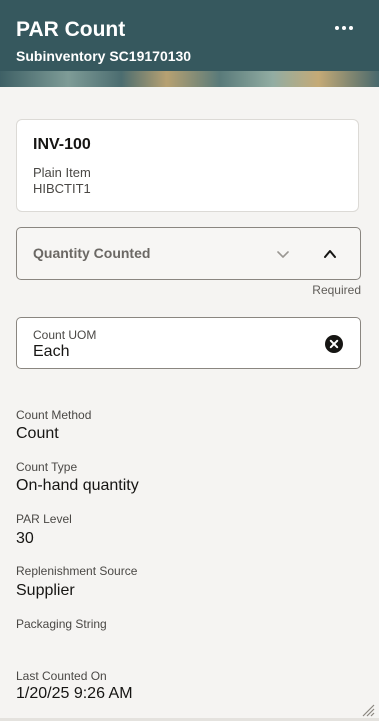 Image resolution: width=379 pixels, height=721 pixels. What do you see at coordinates (77, 571) in the screenshot?
I see `replenishment-source-label: Replenishment Source` at bounding box center [77, 571].